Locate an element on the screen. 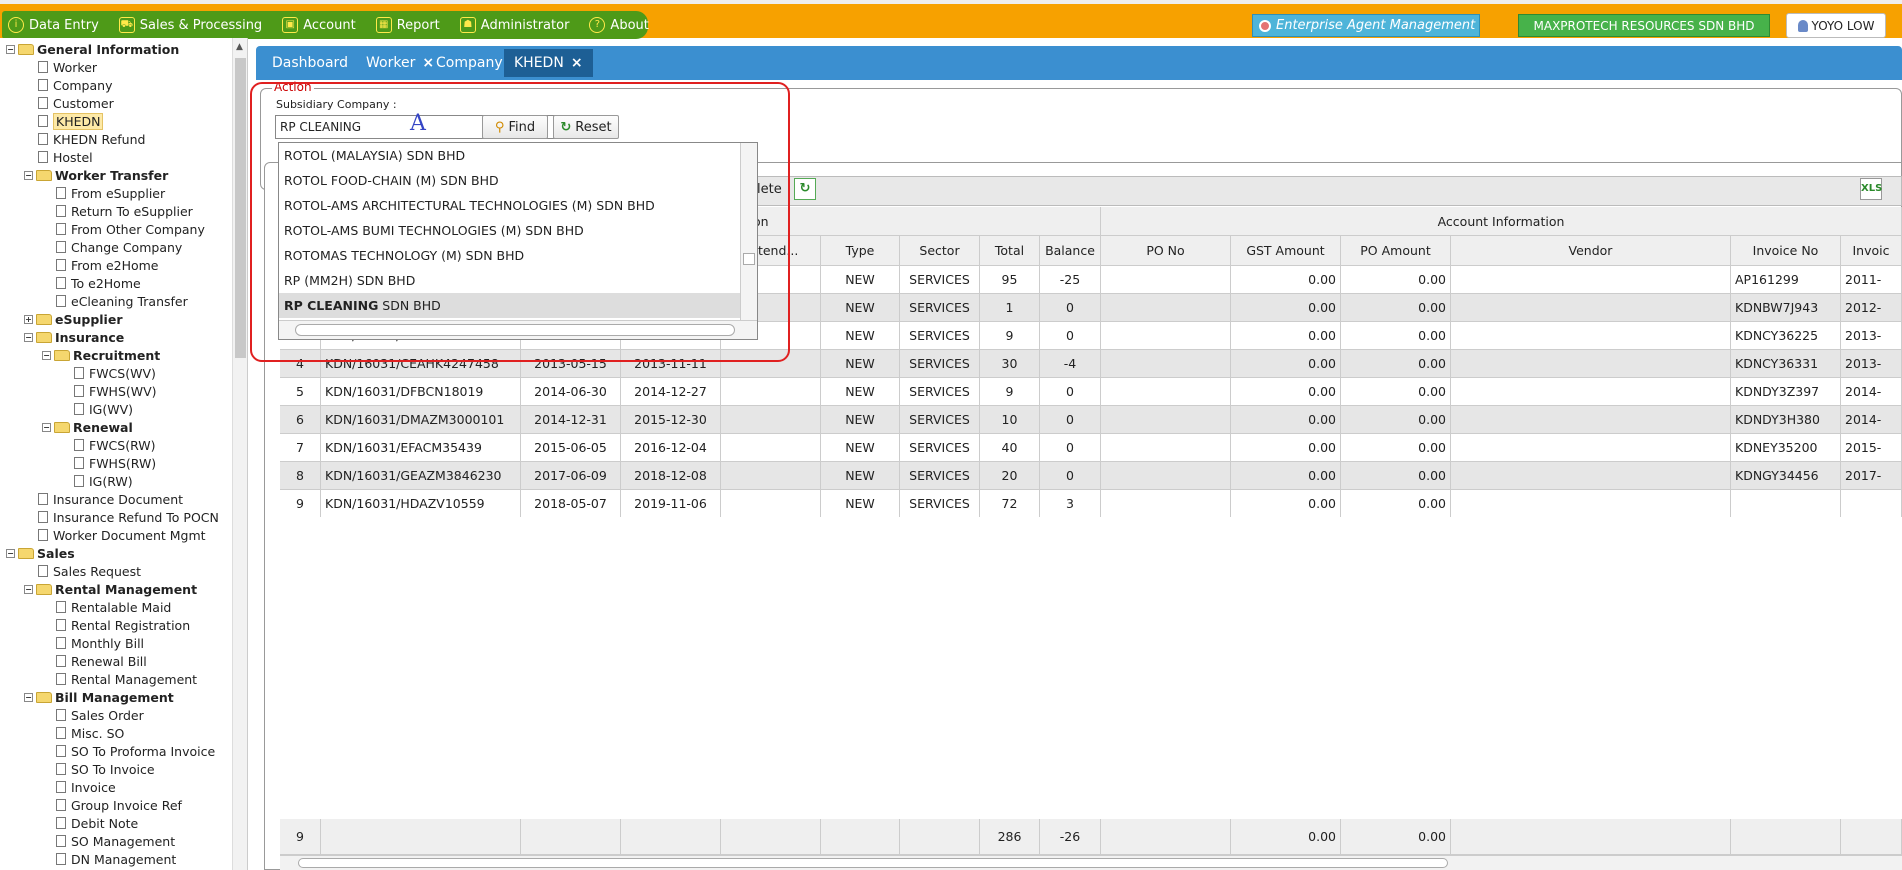 The height and width of the screenshot is (870, 1902). tree-item-company: Company is located at coordinates (74, 85).